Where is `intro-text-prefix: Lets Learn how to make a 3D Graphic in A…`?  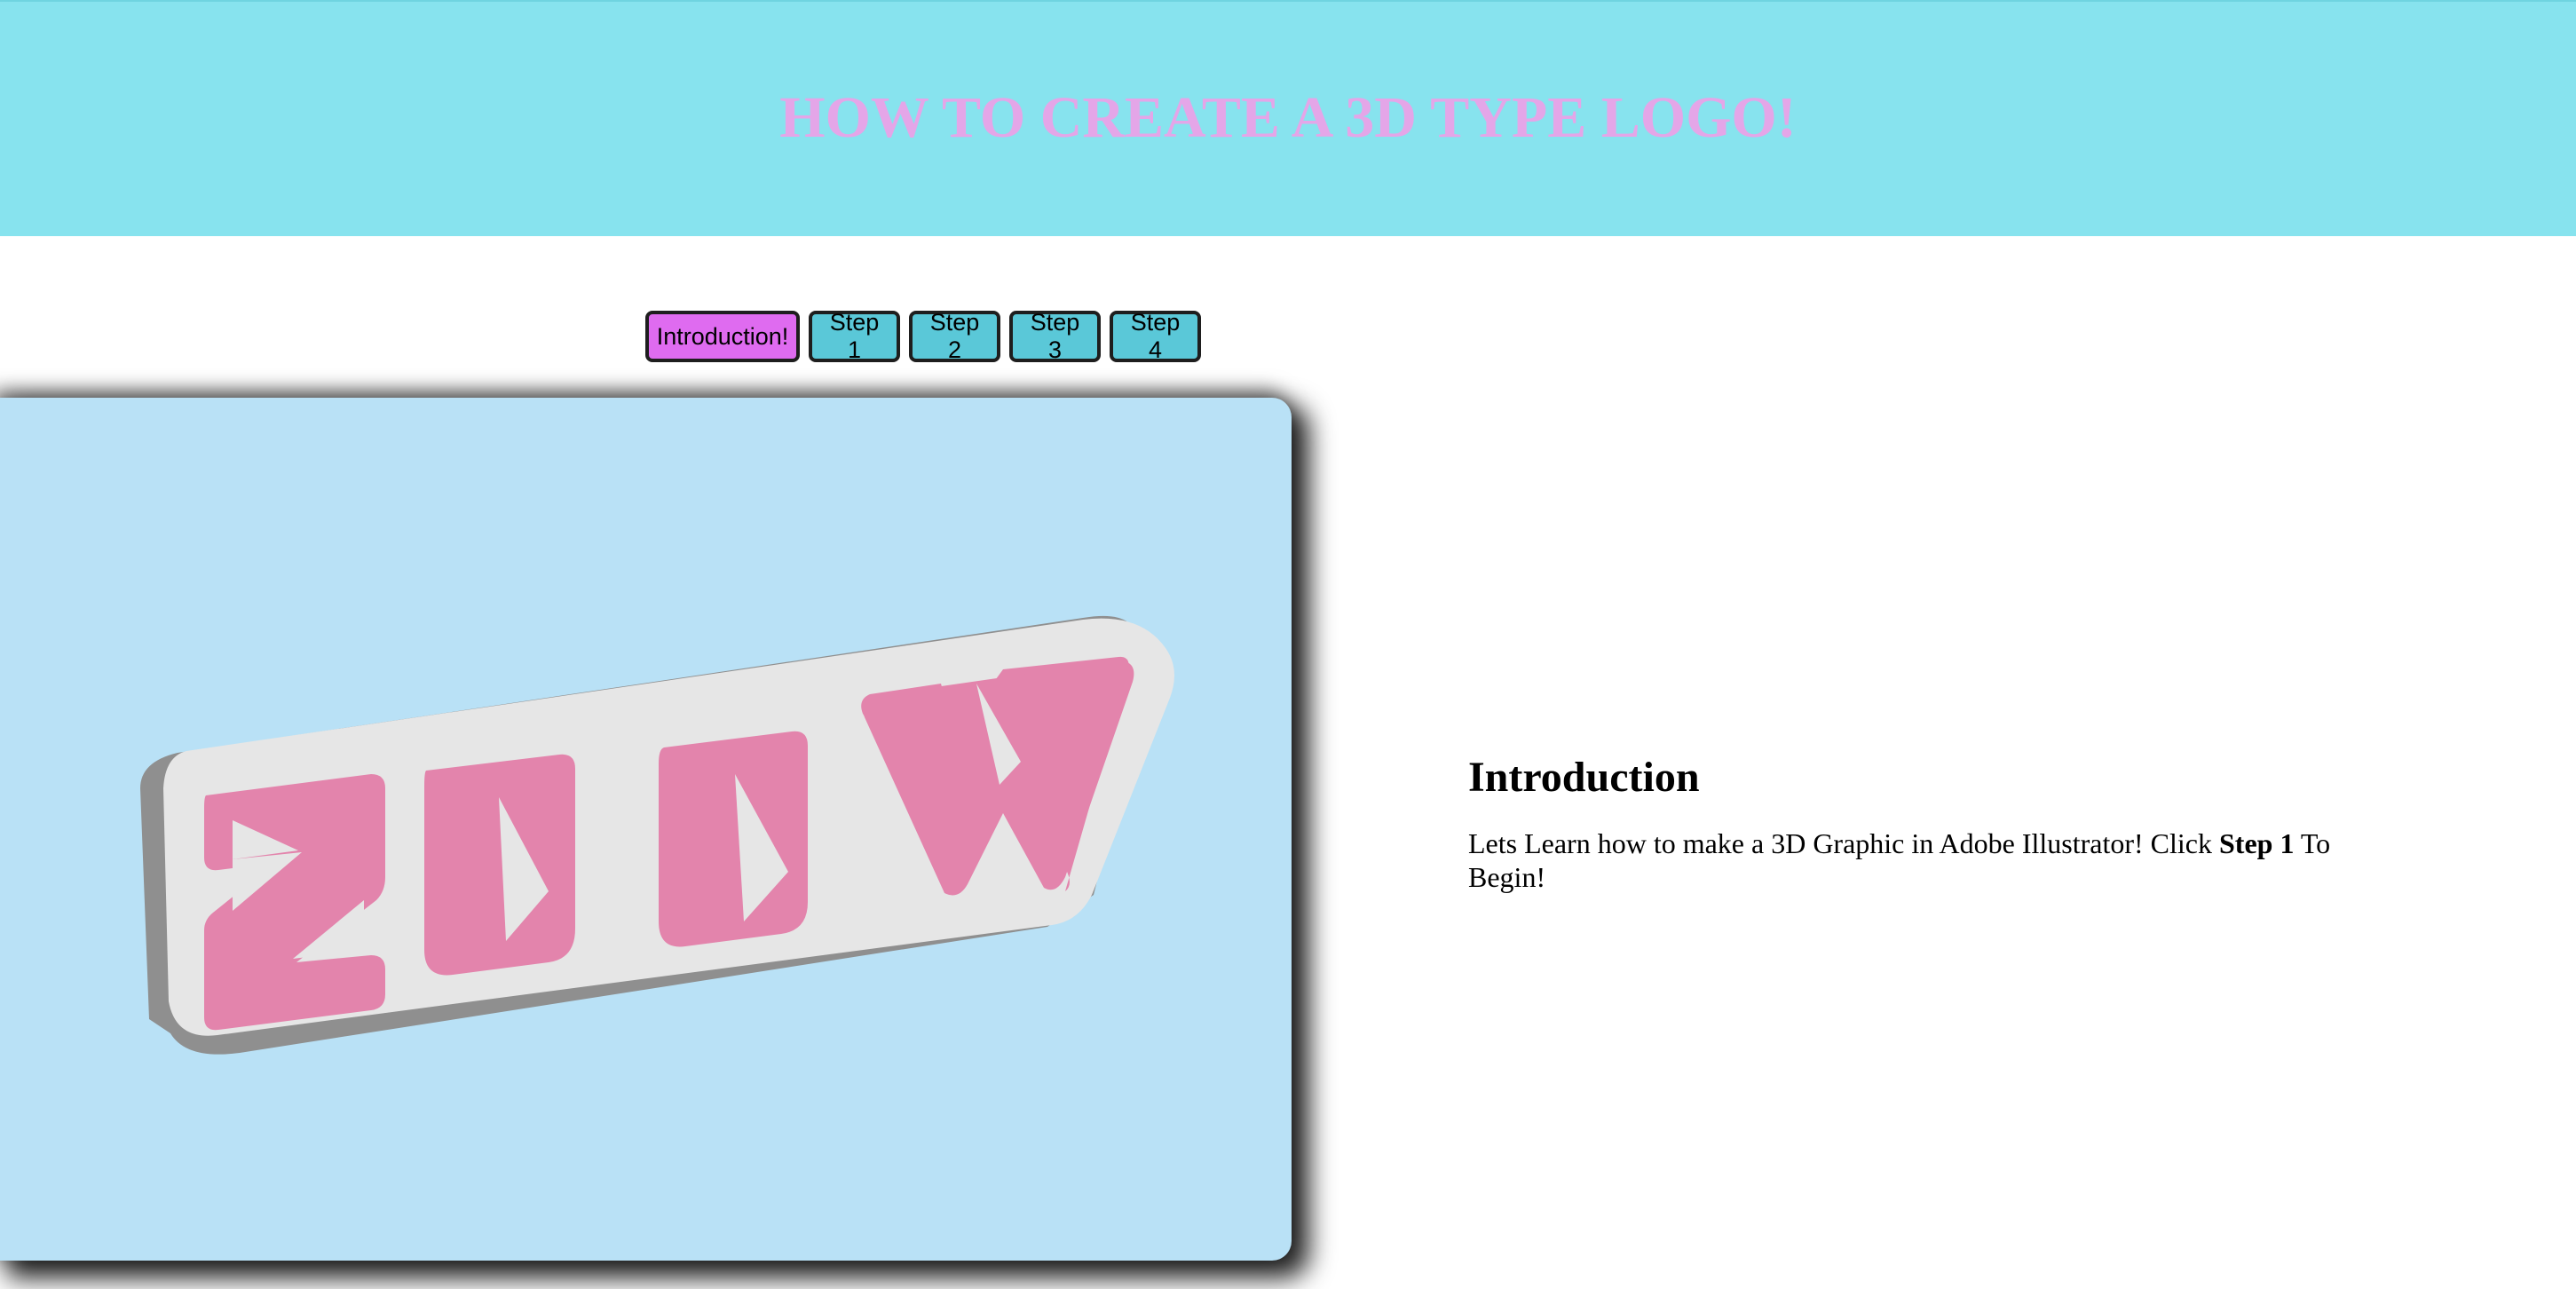 intro-text-prefix: Lets Learn how to make a 3D Graphic in A… is located at coordinates (1843, 843).